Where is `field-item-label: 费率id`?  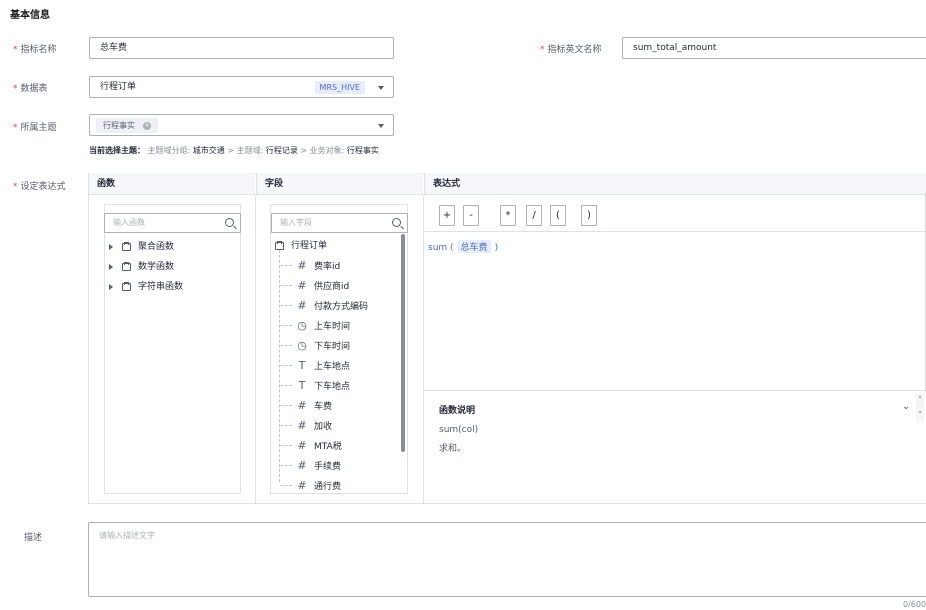 field-item-label: 费率id is located at coordinates (327, 267).